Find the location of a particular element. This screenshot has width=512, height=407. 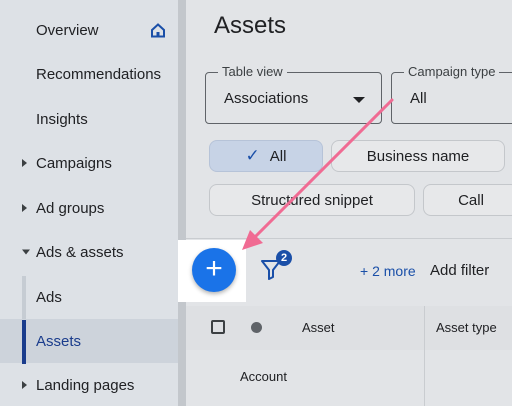

annotation-arrow is located at coordinates (318, 174).